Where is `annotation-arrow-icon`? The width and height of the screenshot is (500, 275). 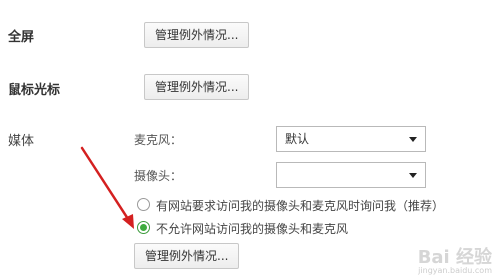
annotation-arrow-icon is located at coordinates (107, 187).